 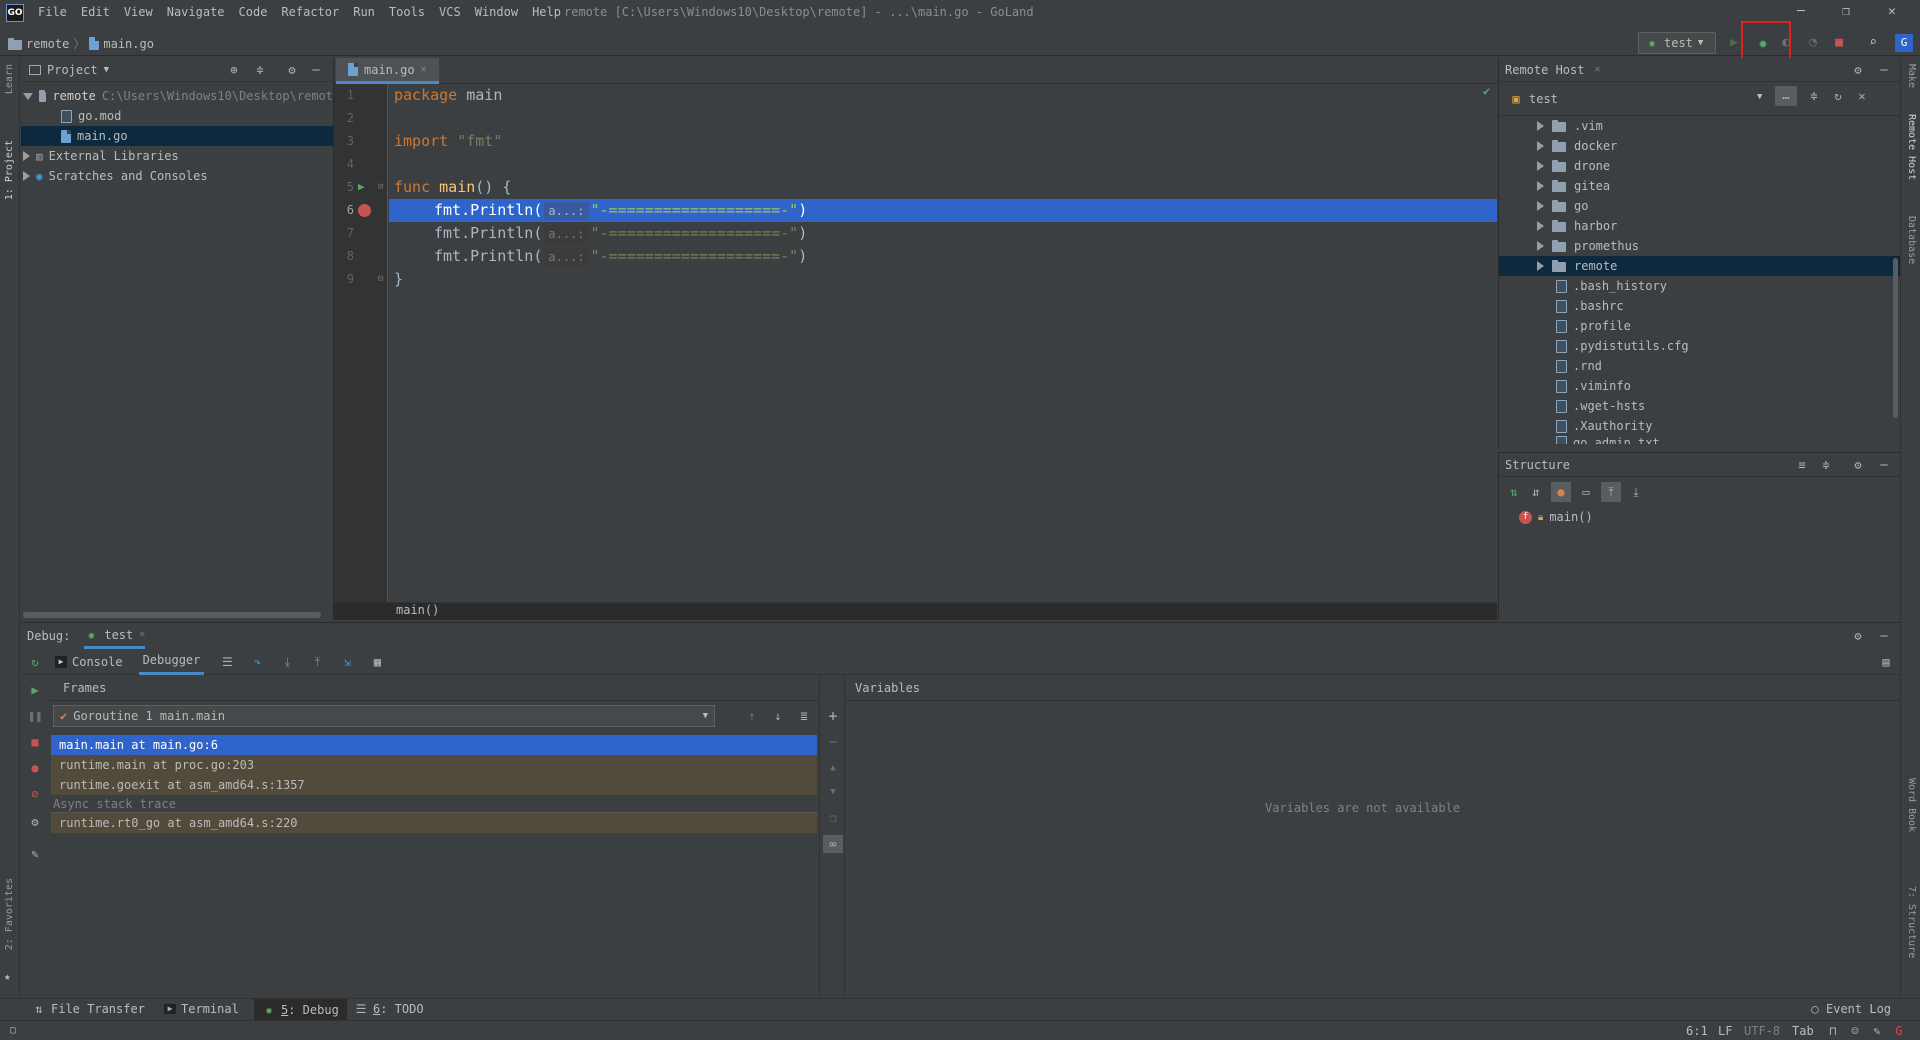 I want to click on copy-icon: ❐, so click(x=833, y=818).